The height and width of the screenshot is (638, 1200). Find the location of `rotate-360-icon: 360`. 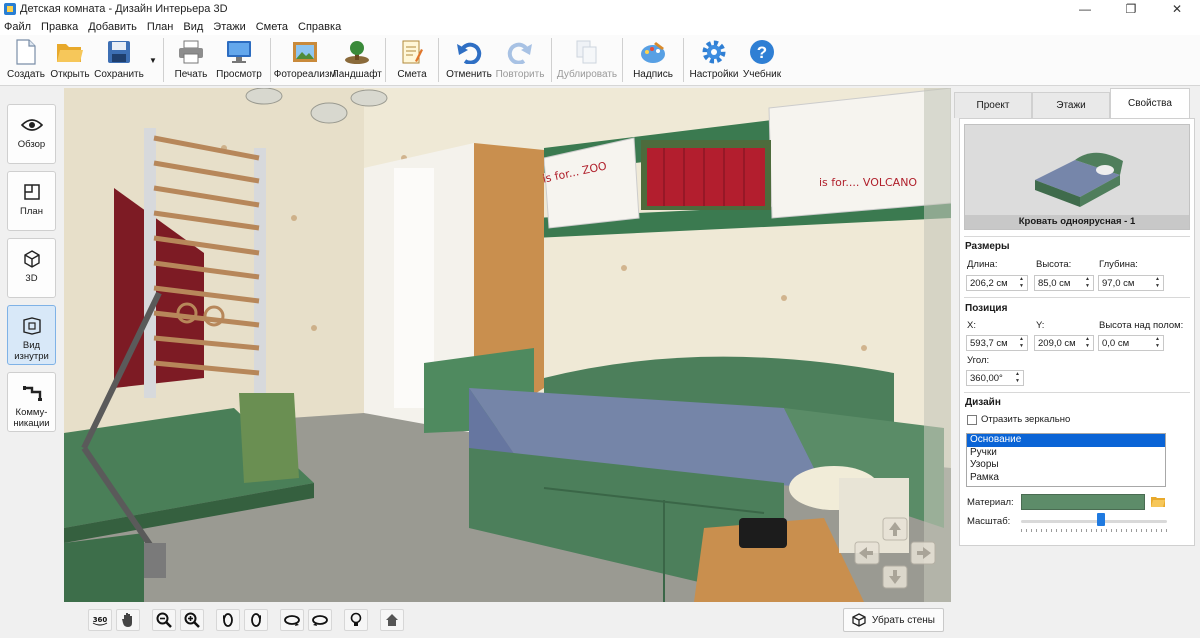

rotate-360-icon: 360 is located at coordinates (100, 620).